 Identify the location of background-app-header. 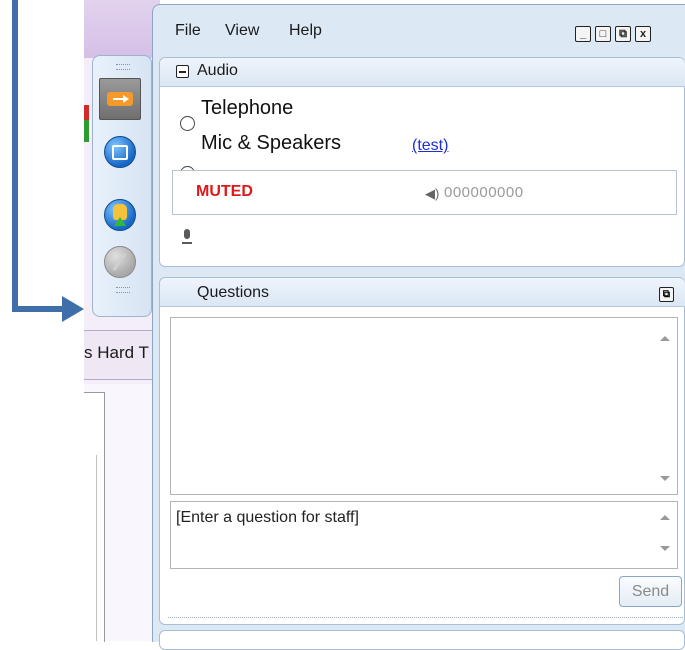
(122, 29).